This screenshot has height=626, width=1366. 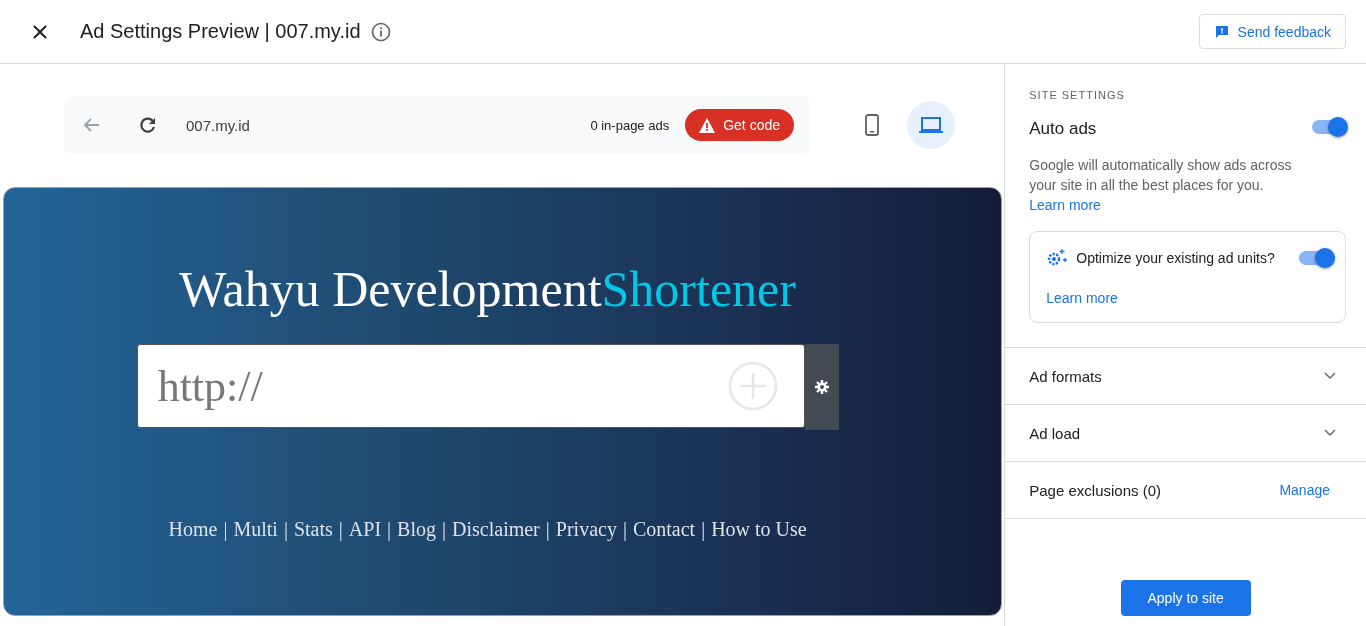 What do you see at coordinates (380, 31) in the screenshot?
I see `info-icon` at bounding box center [380, 31].